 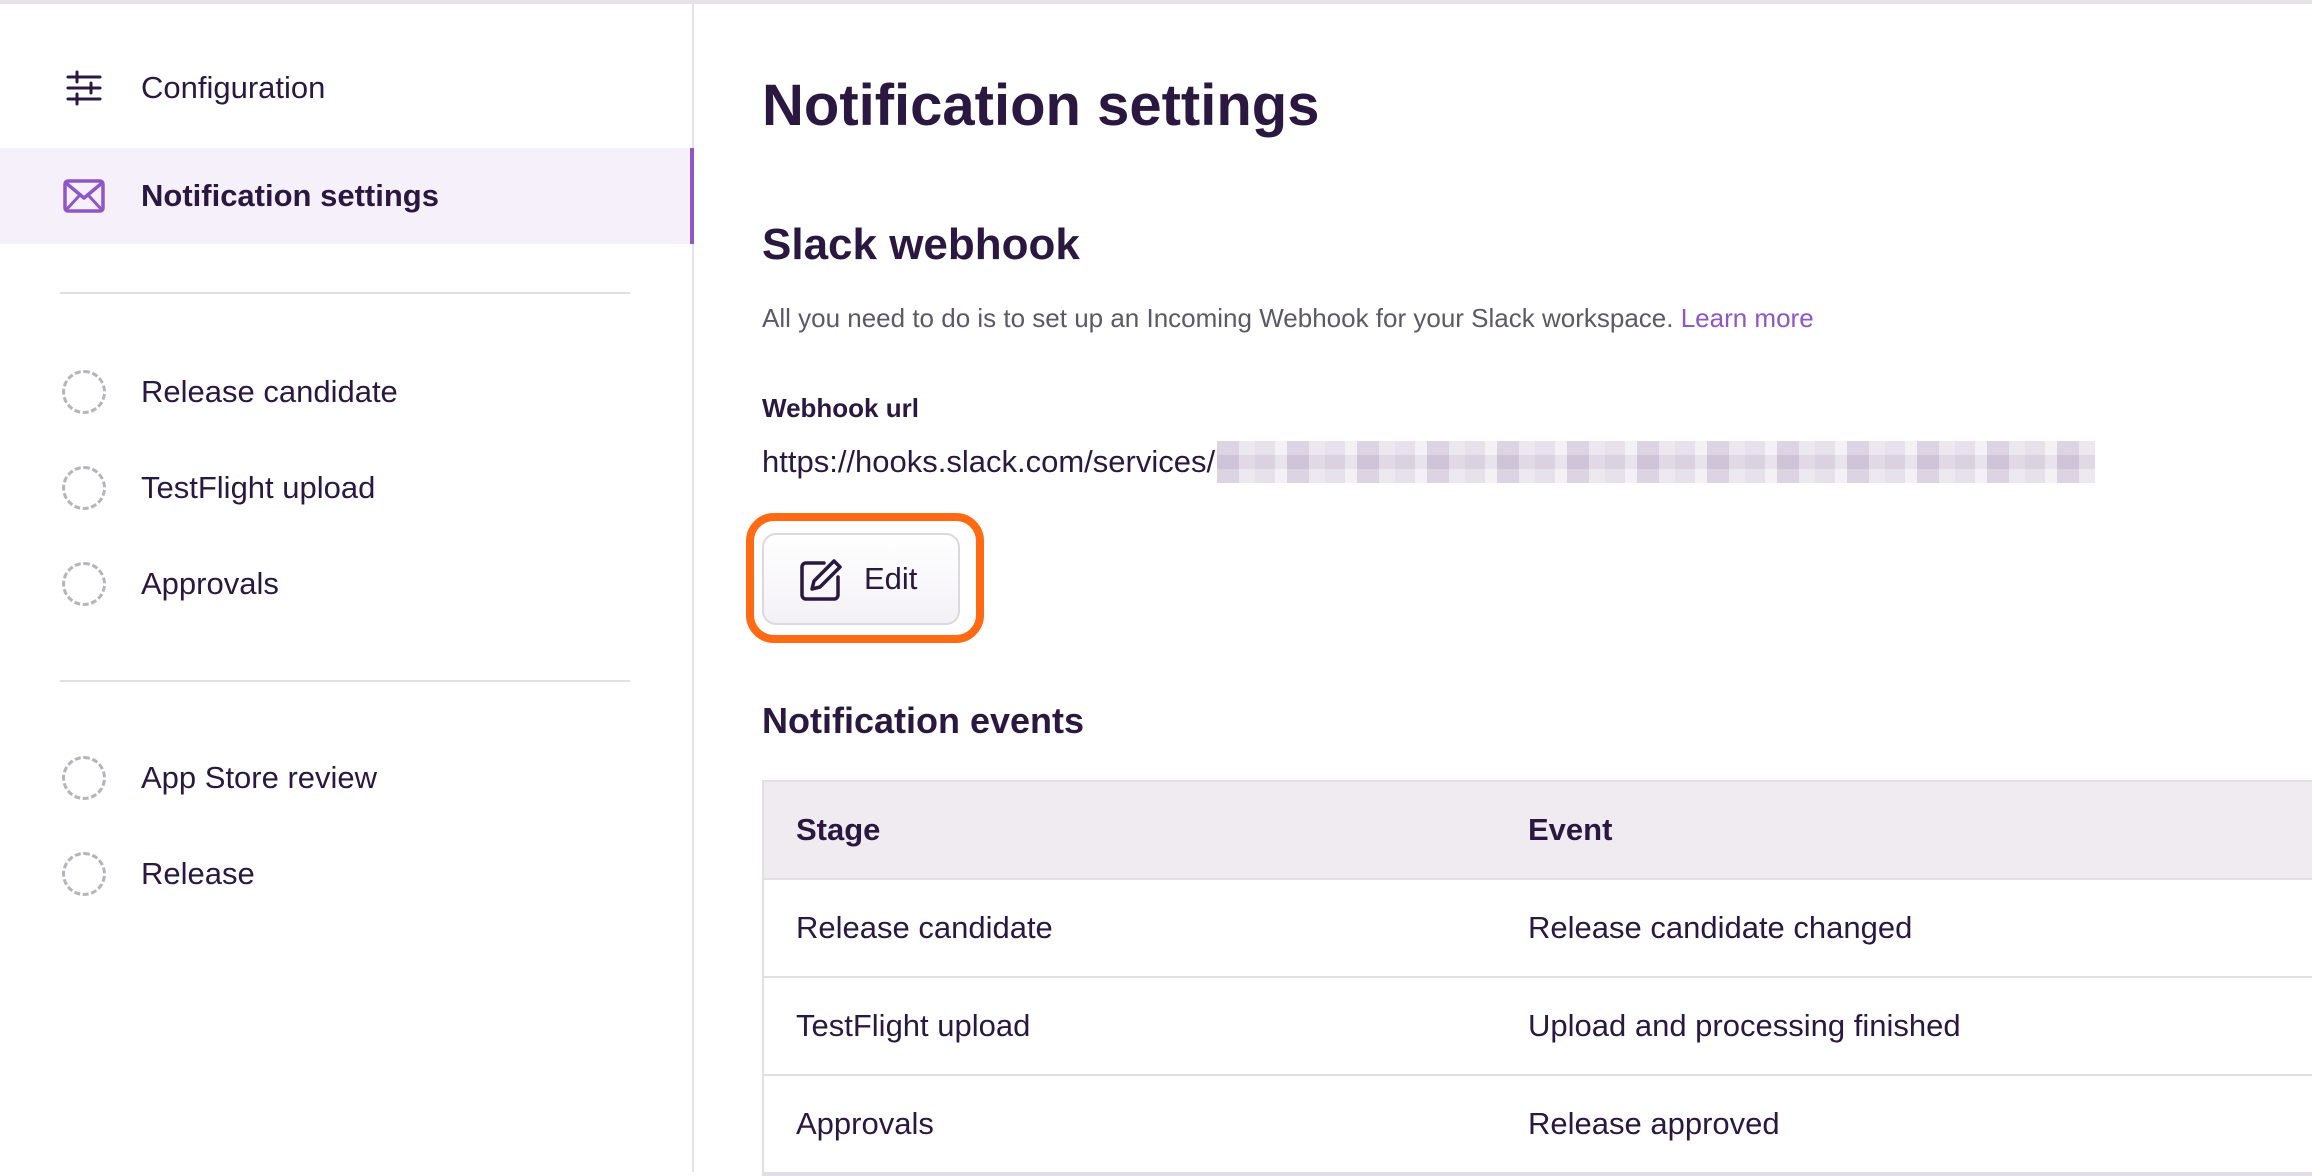 What do you see at coordinates (347, 584) in the screenshot?
I see `sidebar-item-approvals: Approvals` at bounding box center [347, 584].